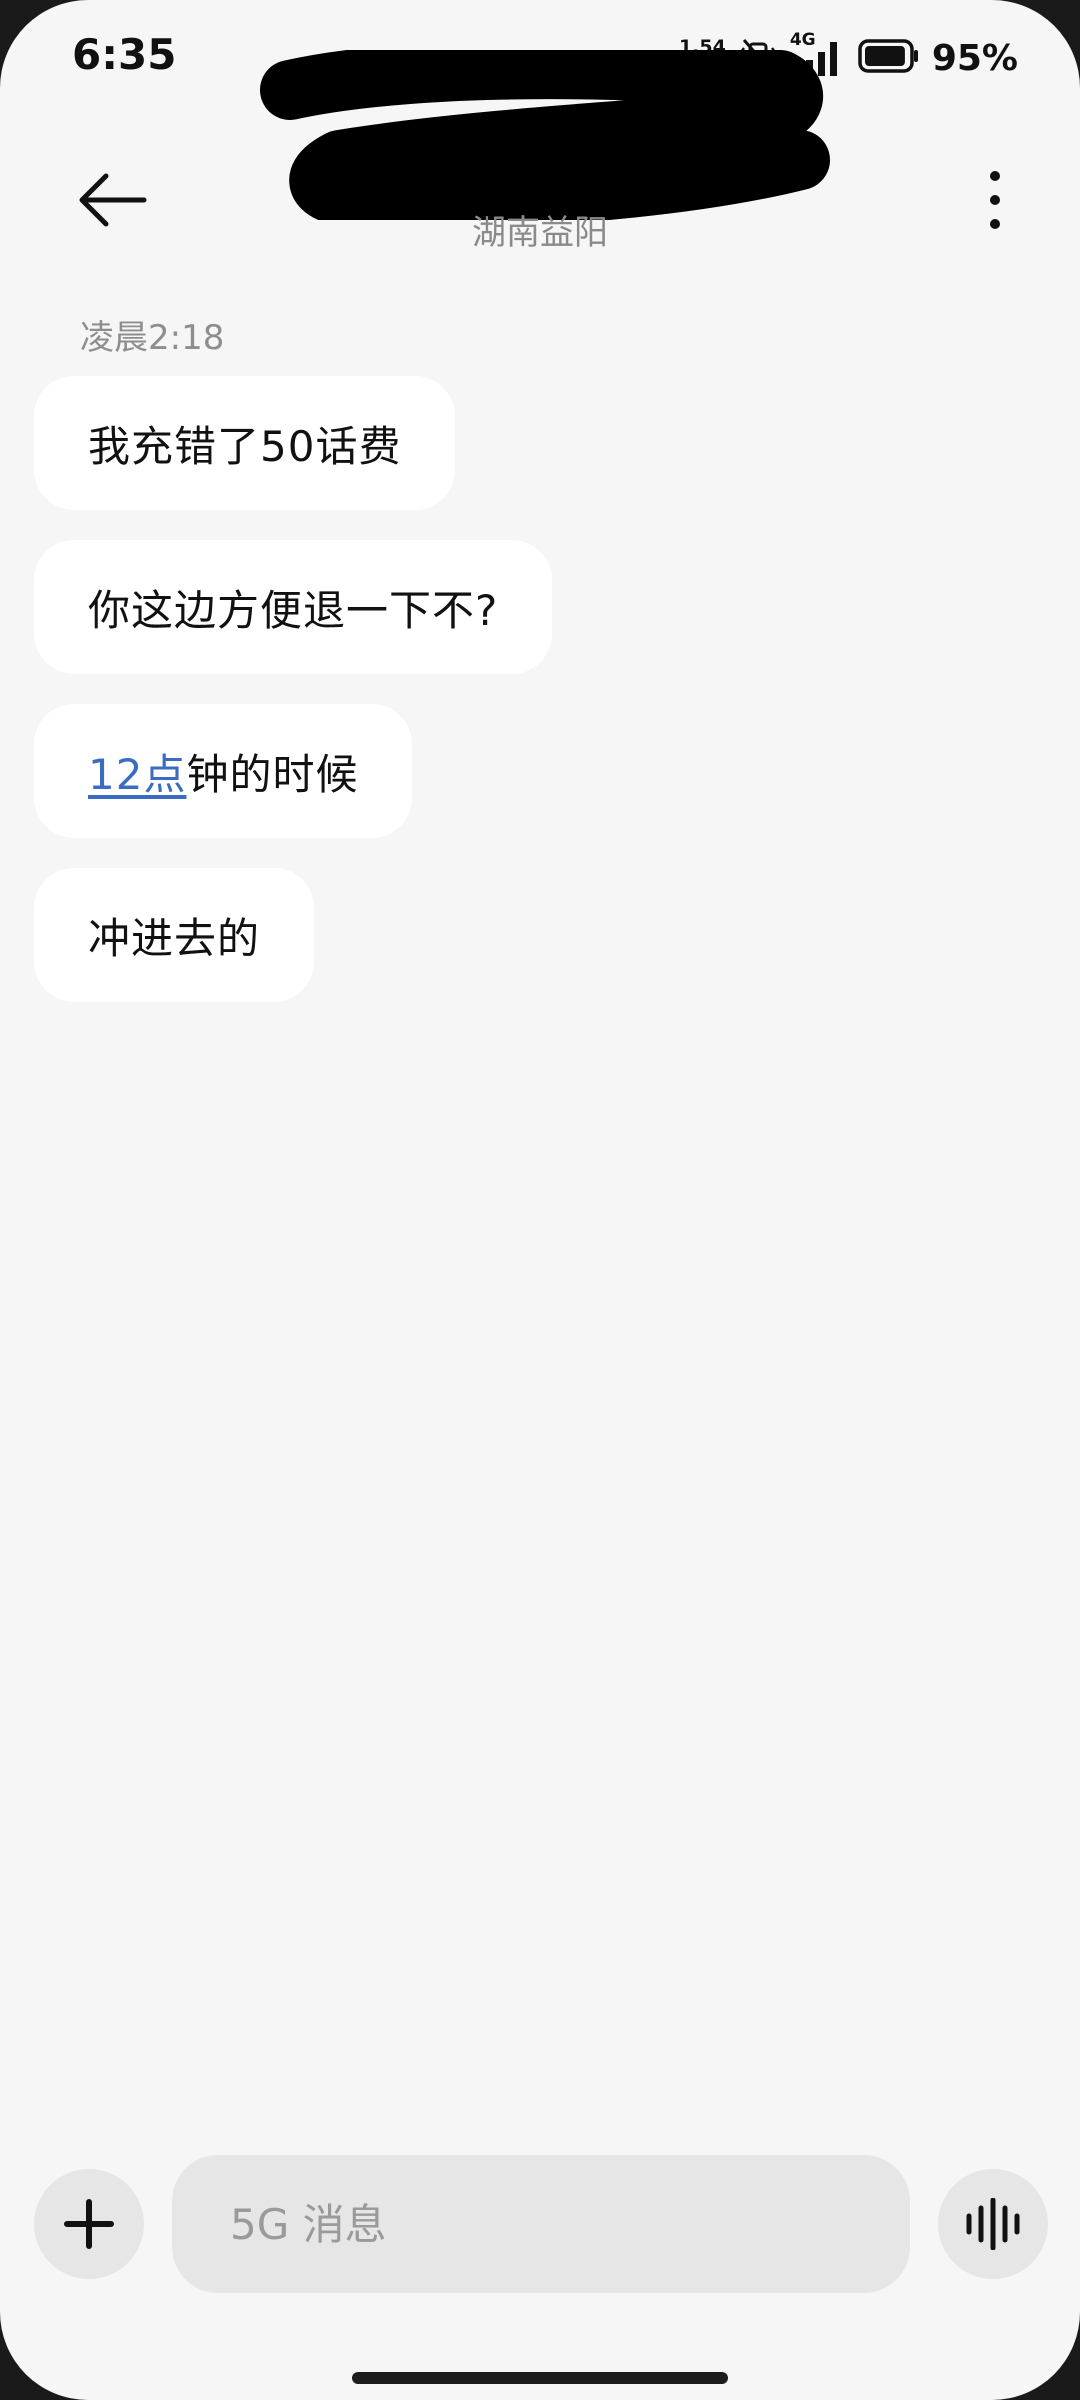 This screenshot has width=1080, height=2400. I want to click on plus-icon, so click(89, 2224).